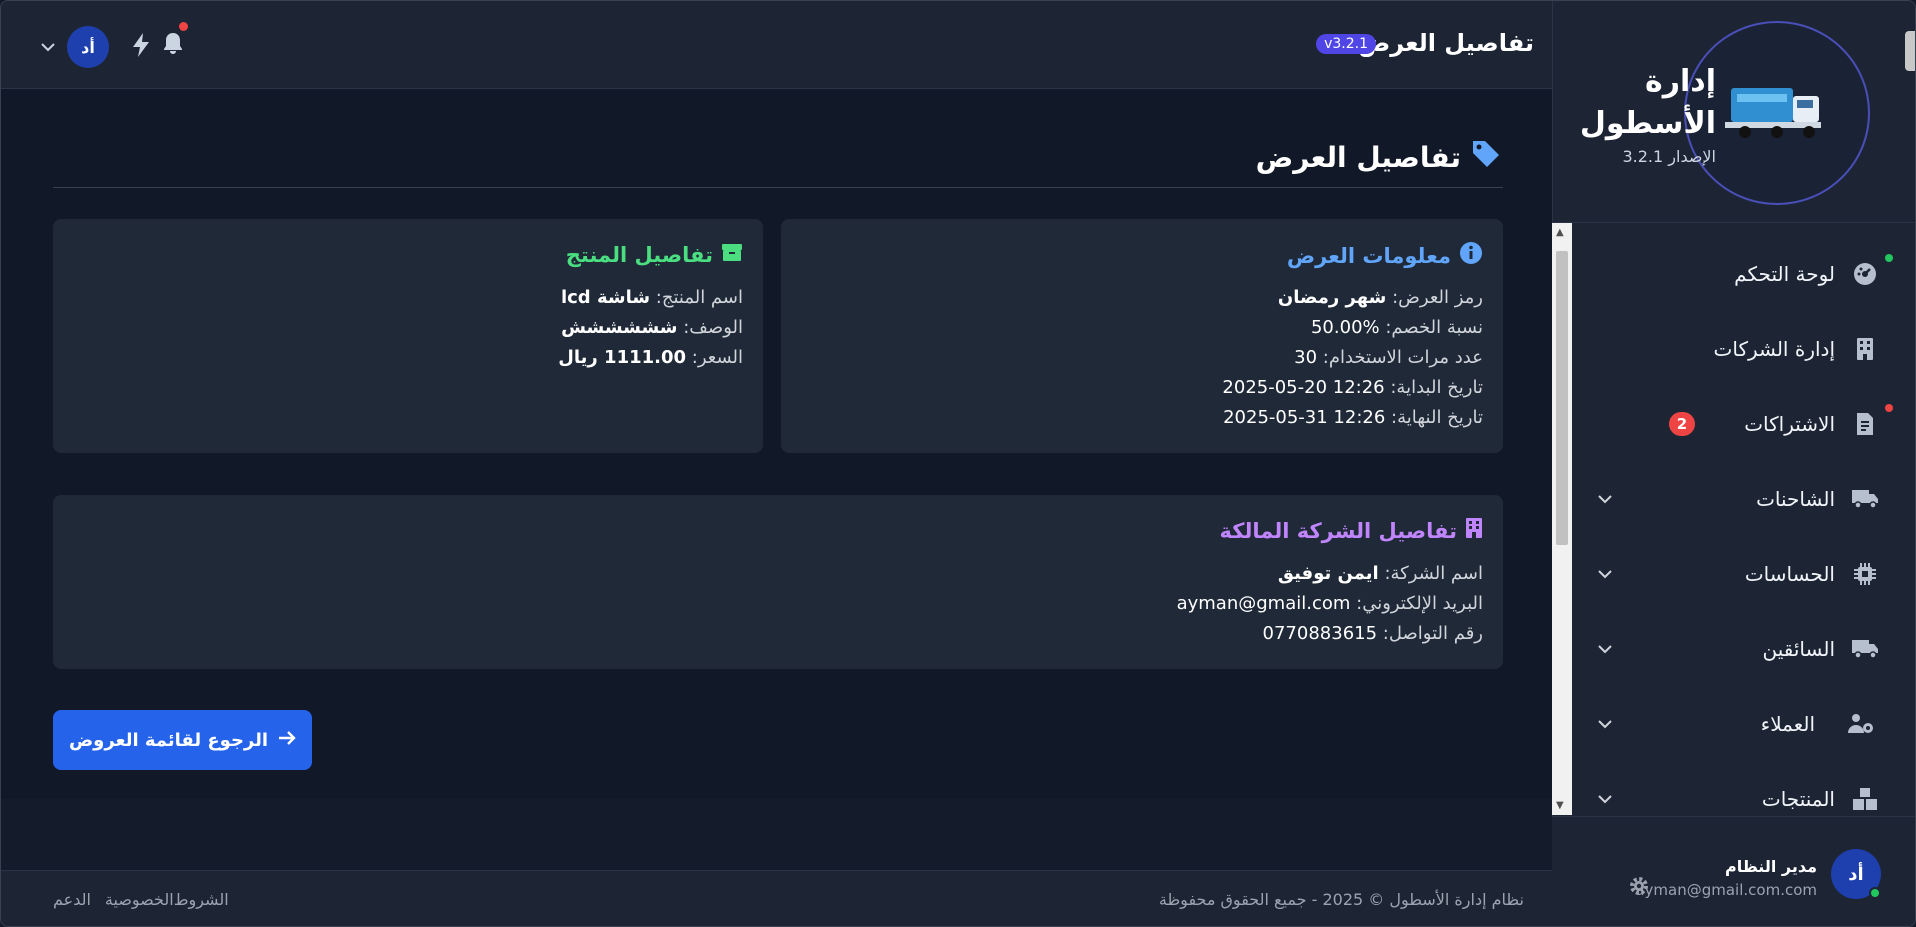 This screenshot has width=1916, height=927. I want to click on company-email-field: البريد الإلكتروني: ayman@gmail.com, so click(1329, 603).